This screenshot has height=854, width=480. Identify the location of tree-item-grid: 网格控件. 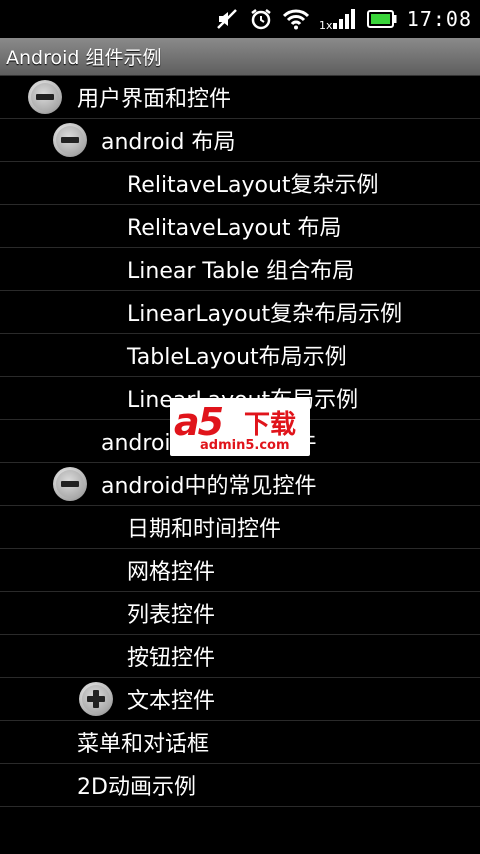
(240, 570).